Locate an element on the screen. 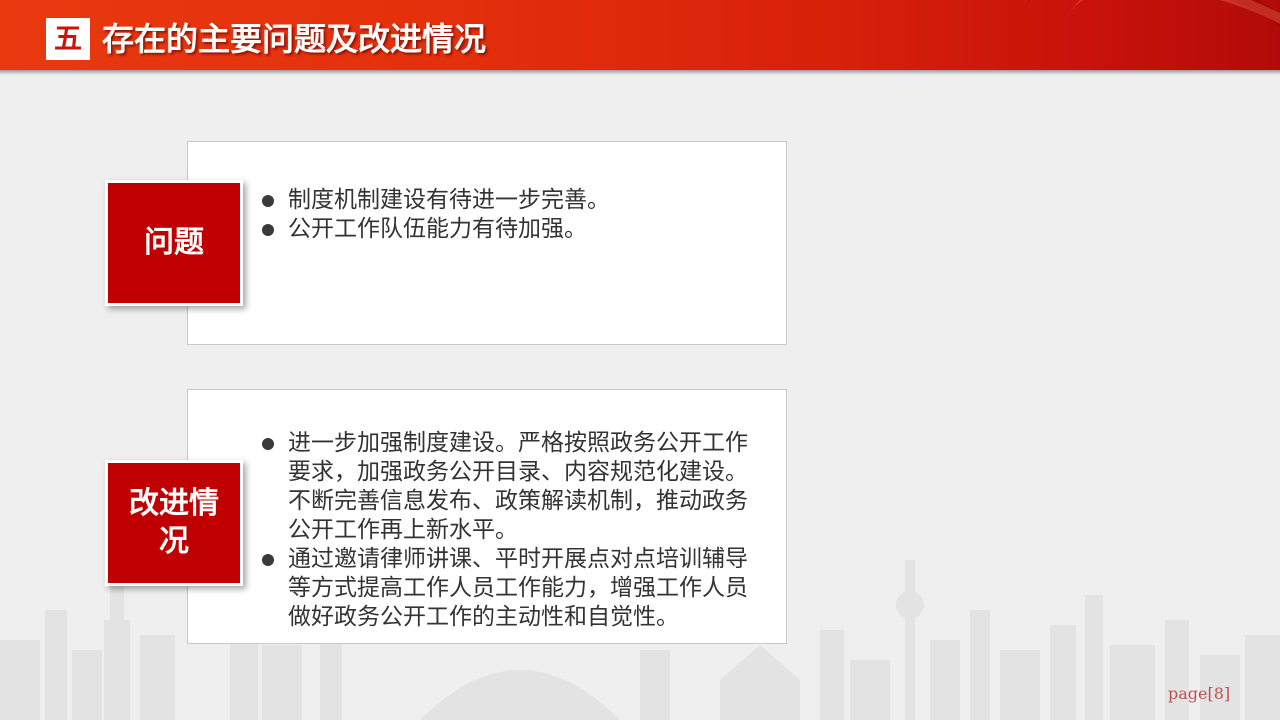 This screenshot has height=720, width=1280. improvements-label: 改进情况 is located at coordinates (174, 522).